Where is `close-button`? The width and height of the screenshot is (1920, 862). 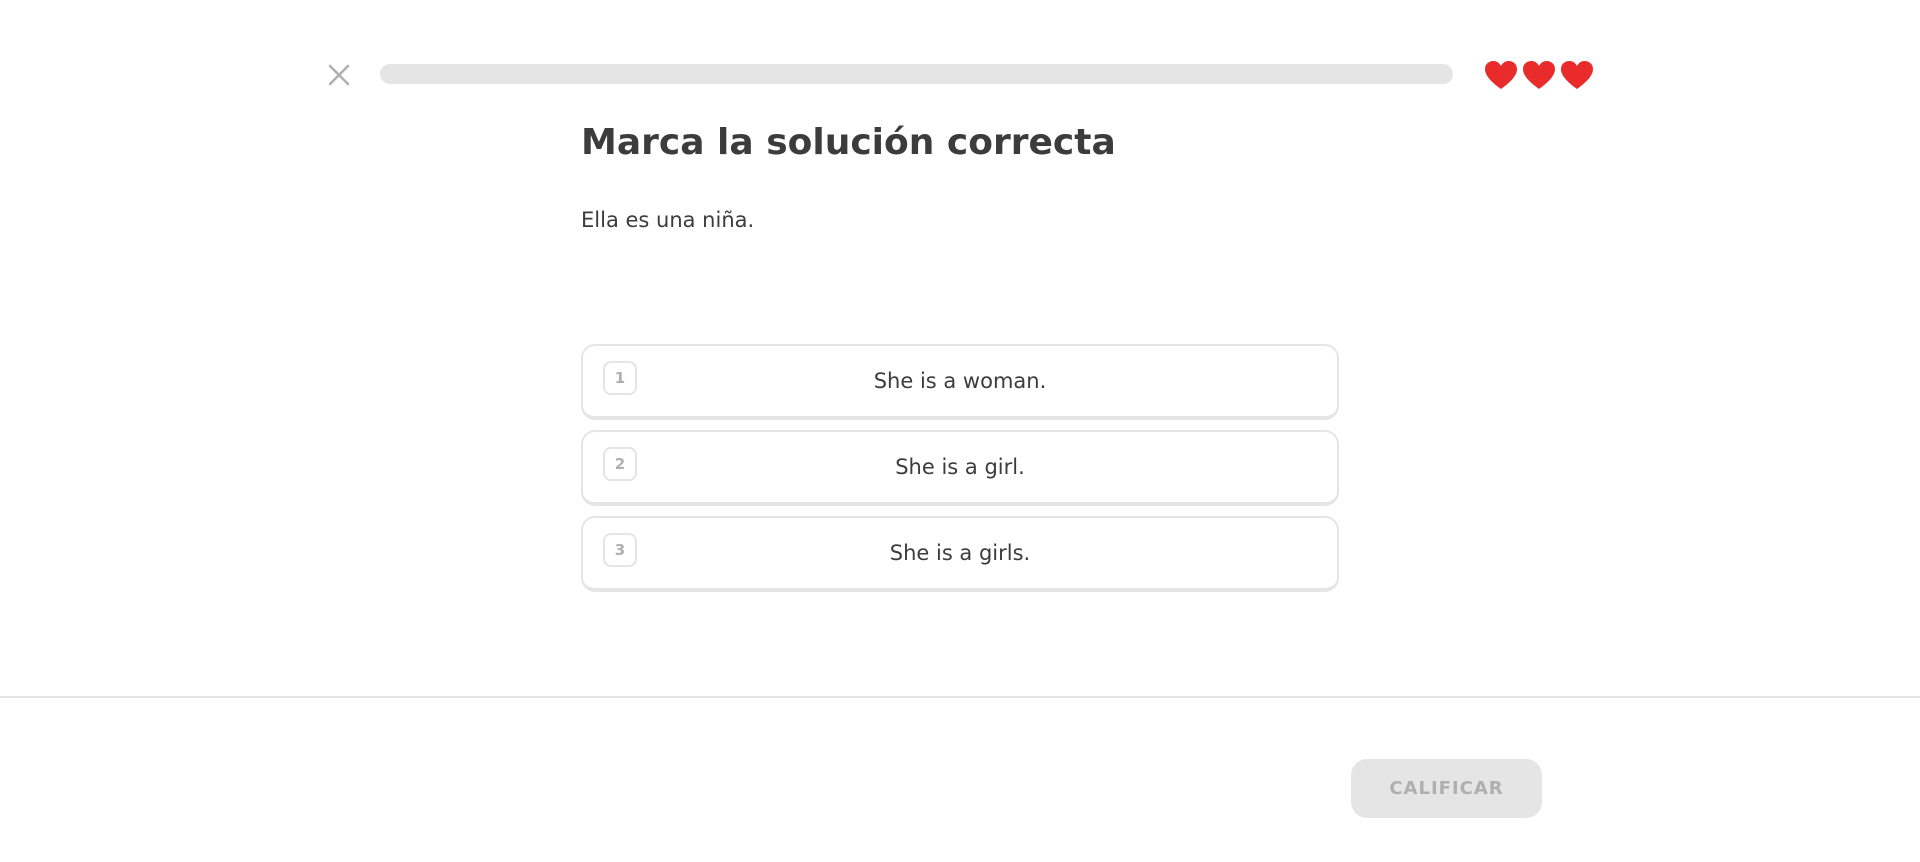
close-button is located at coordinates (339, 75).